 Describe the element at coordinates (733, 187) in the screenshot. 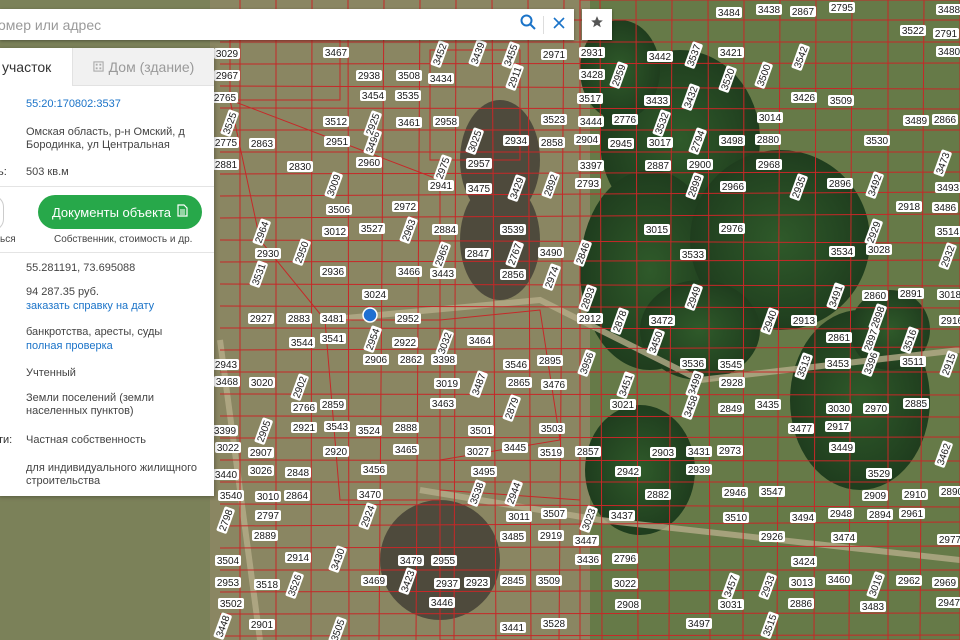

I see `plot-label: 2966` at that location.